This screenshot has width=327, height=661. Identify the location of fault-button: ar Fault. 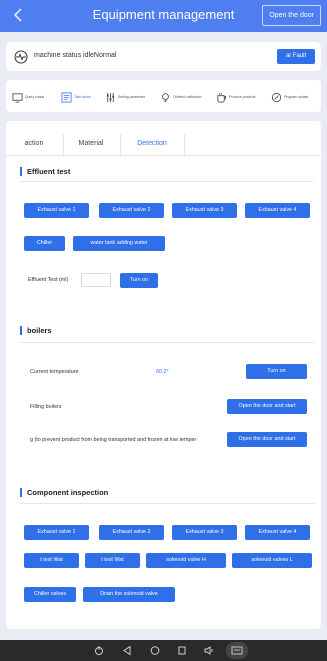
(296, 56).